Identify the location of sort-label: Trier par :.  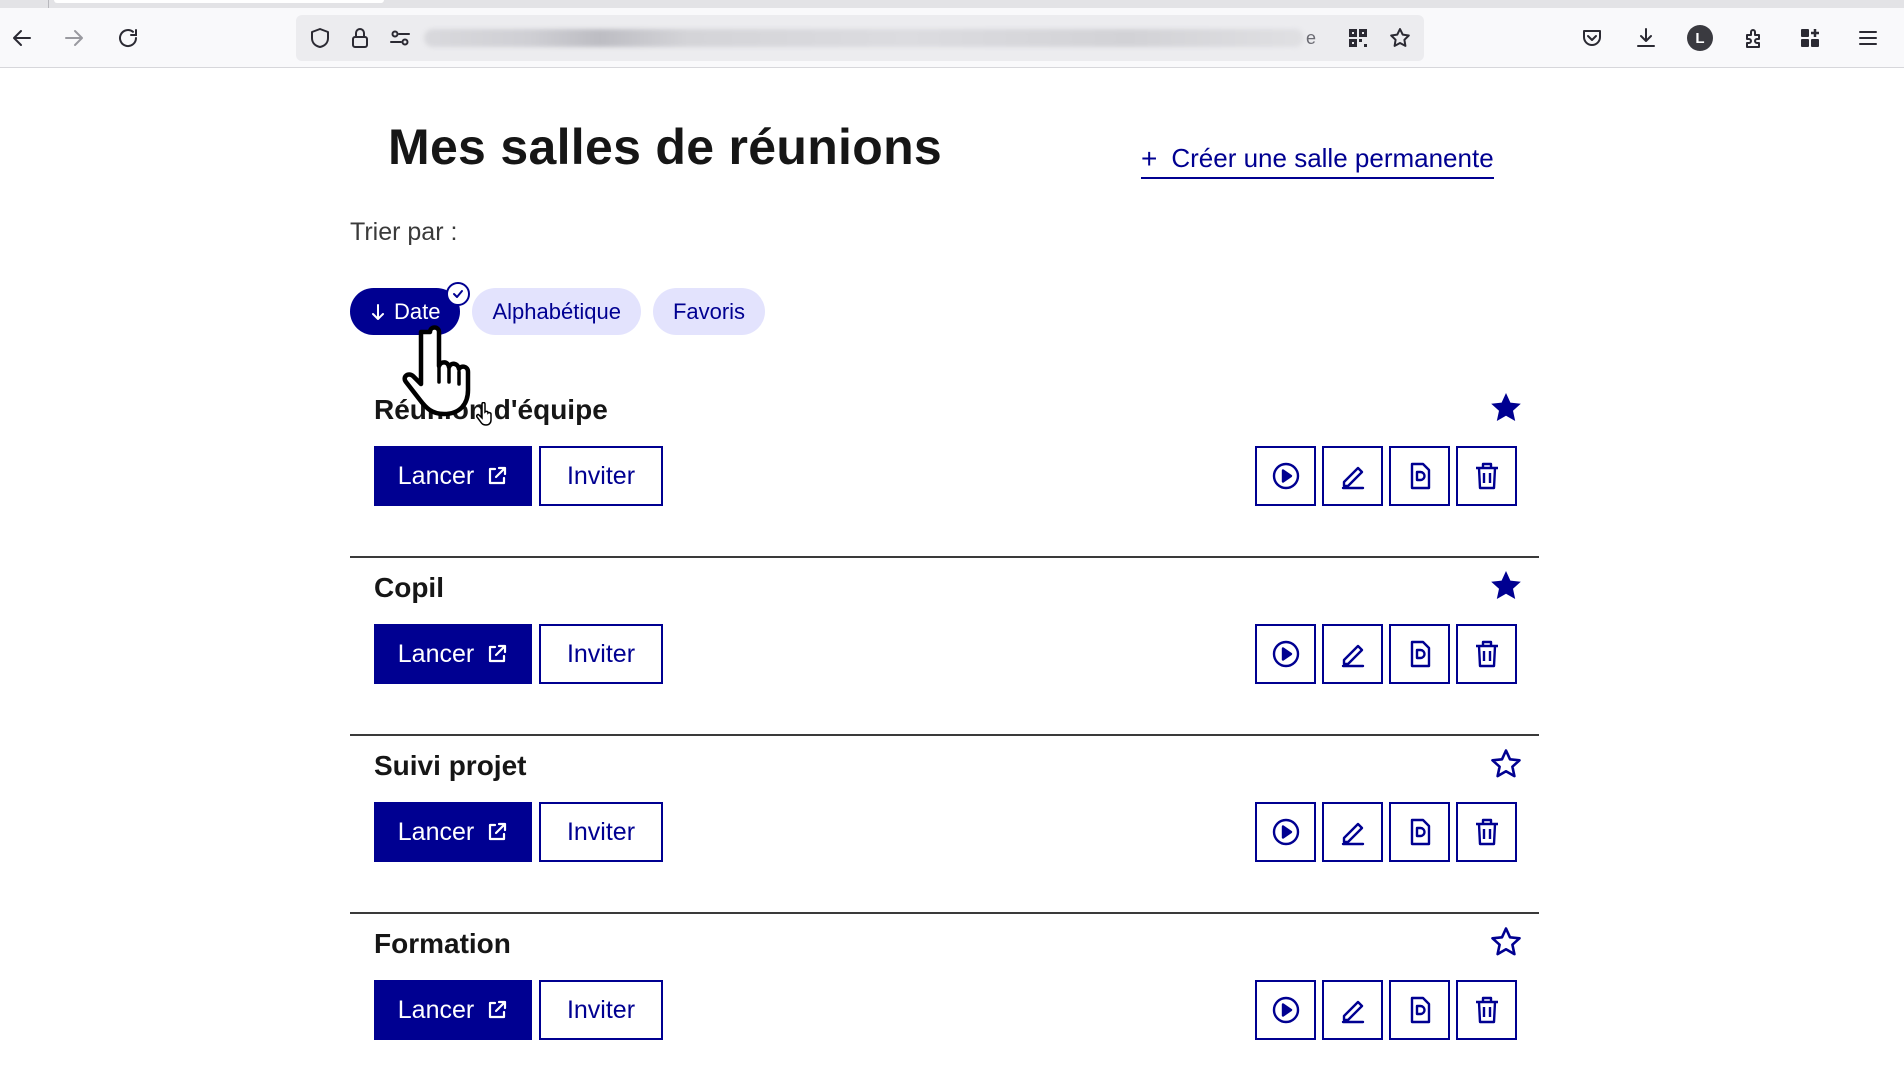
(404, 232).